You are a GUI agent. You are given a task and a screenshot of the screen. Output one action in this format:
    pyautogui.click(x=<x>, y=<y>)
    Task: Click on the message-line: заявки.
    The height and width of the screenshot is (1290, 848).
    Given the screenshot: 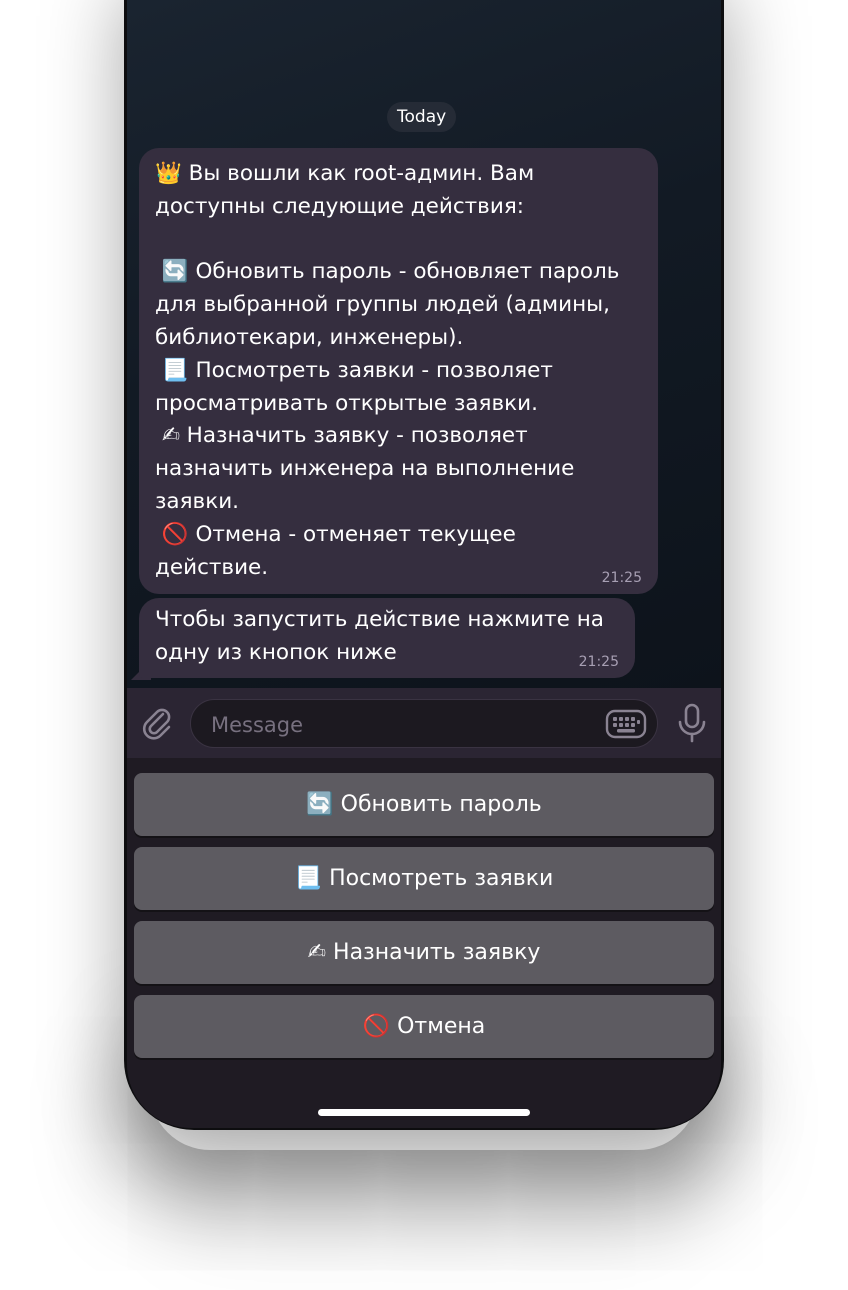 What is the action you would take?
    pyautogui.click(x=197, y=501)
    